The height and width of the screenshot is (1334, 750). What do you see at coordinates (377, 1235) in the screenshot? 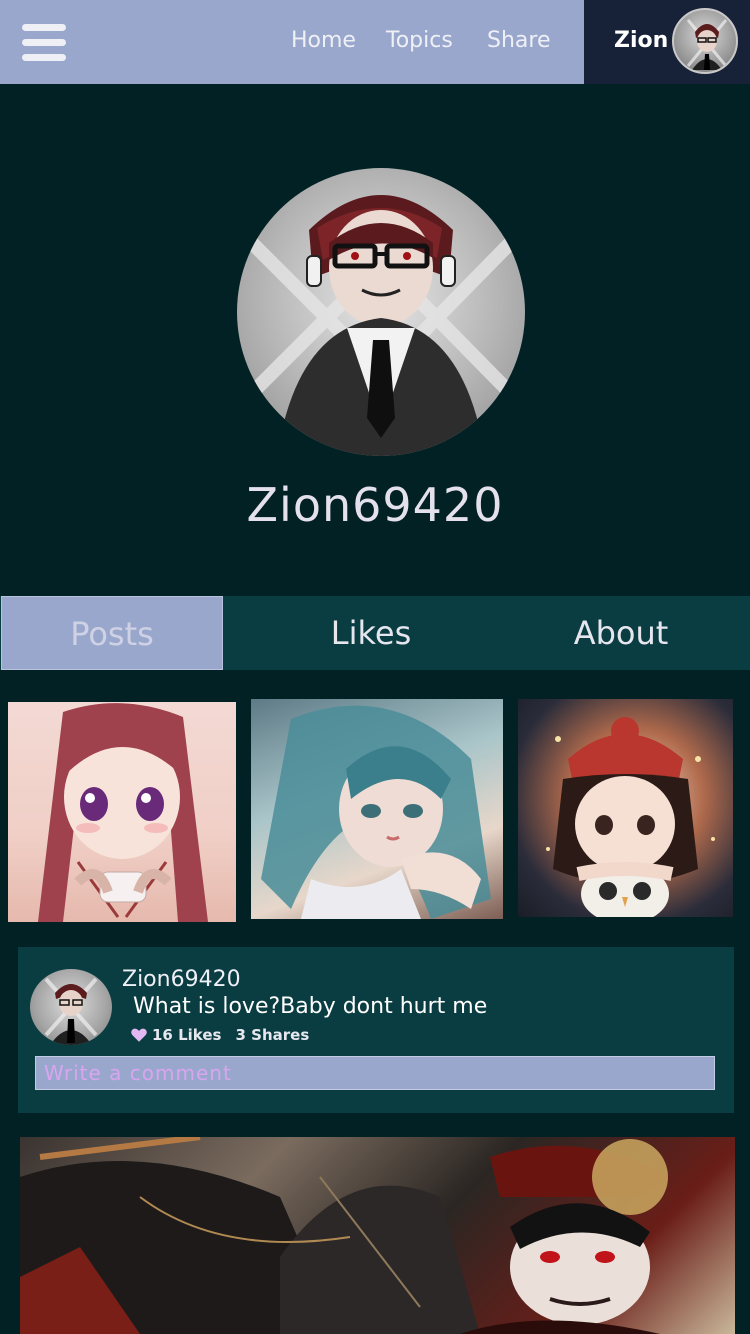
I see `post-image` at bounding box center [377, 1235].